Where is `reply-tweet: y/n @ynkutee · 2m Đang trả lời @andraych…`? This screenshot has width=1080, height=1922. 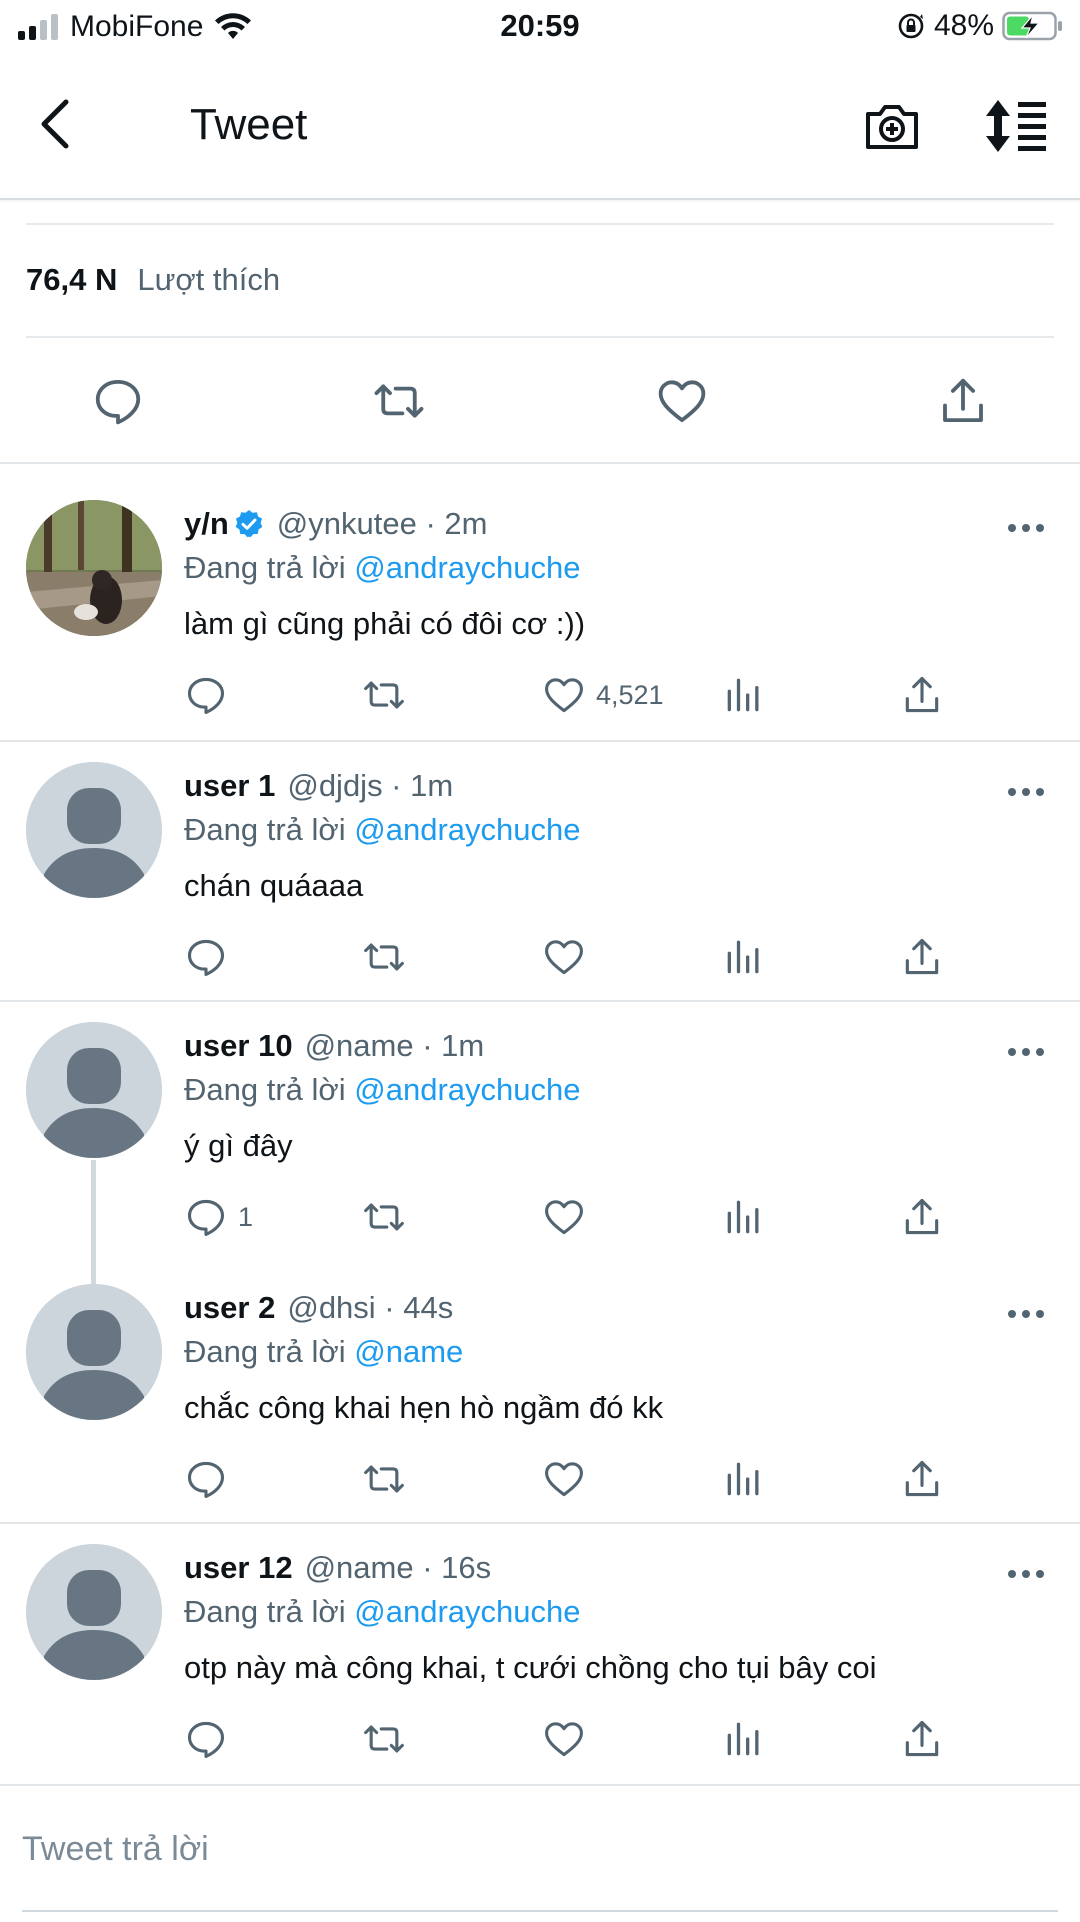 reply-tweet: y/n @ynkutee · 2m Đang trả lời @andraych… is located at coordinates (540, 603).